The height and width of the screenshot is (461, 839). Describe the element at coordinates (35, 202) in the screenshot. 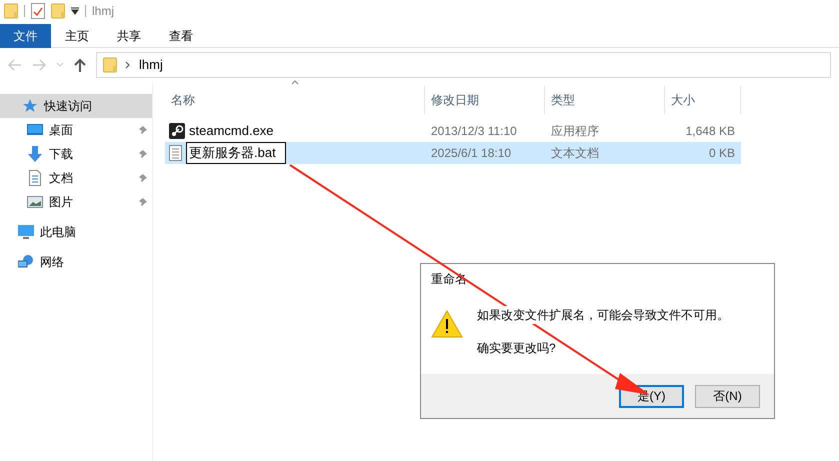

I see `image-icon` at that location.